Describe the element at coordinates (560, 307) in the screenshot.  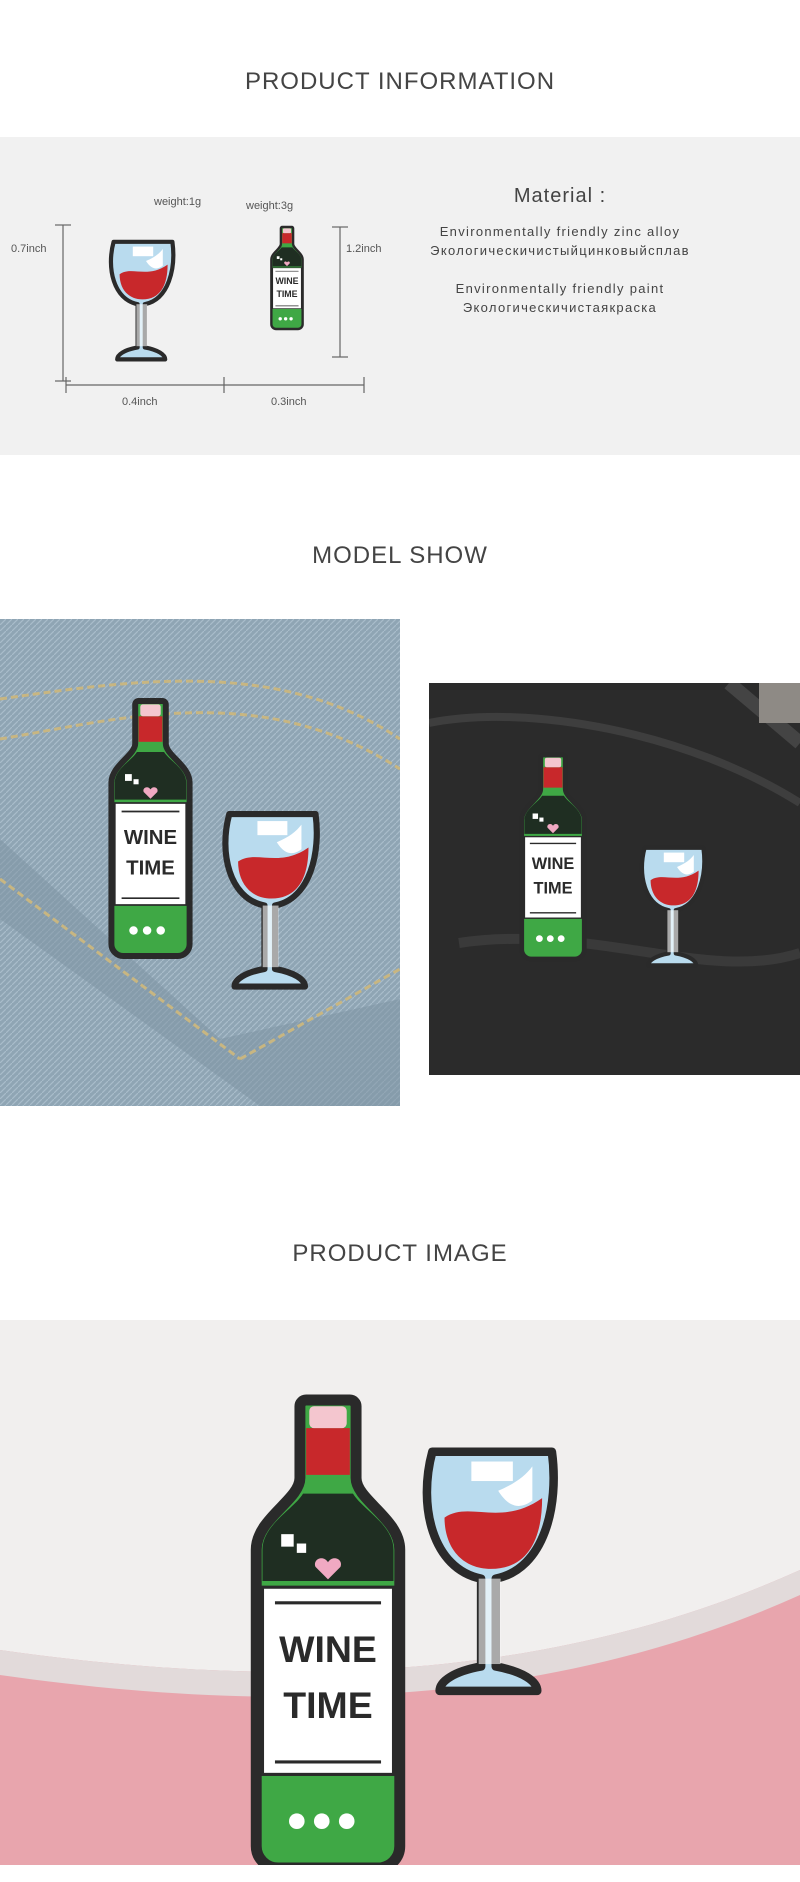
I see `material-line-paint-ru: Экологическичистаякраска` at that location.